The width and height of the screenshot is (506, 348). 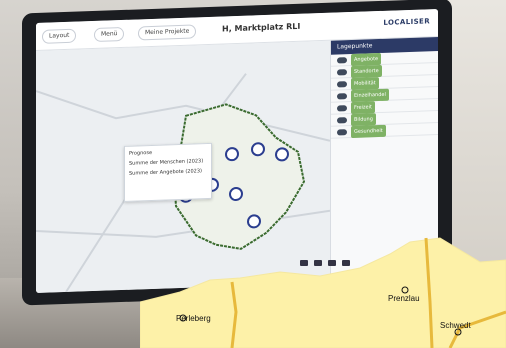 What do you see at coordinates (109, 34) in the screenshot?
I see `menu-button: Menü` at bounding box center [109, 34].